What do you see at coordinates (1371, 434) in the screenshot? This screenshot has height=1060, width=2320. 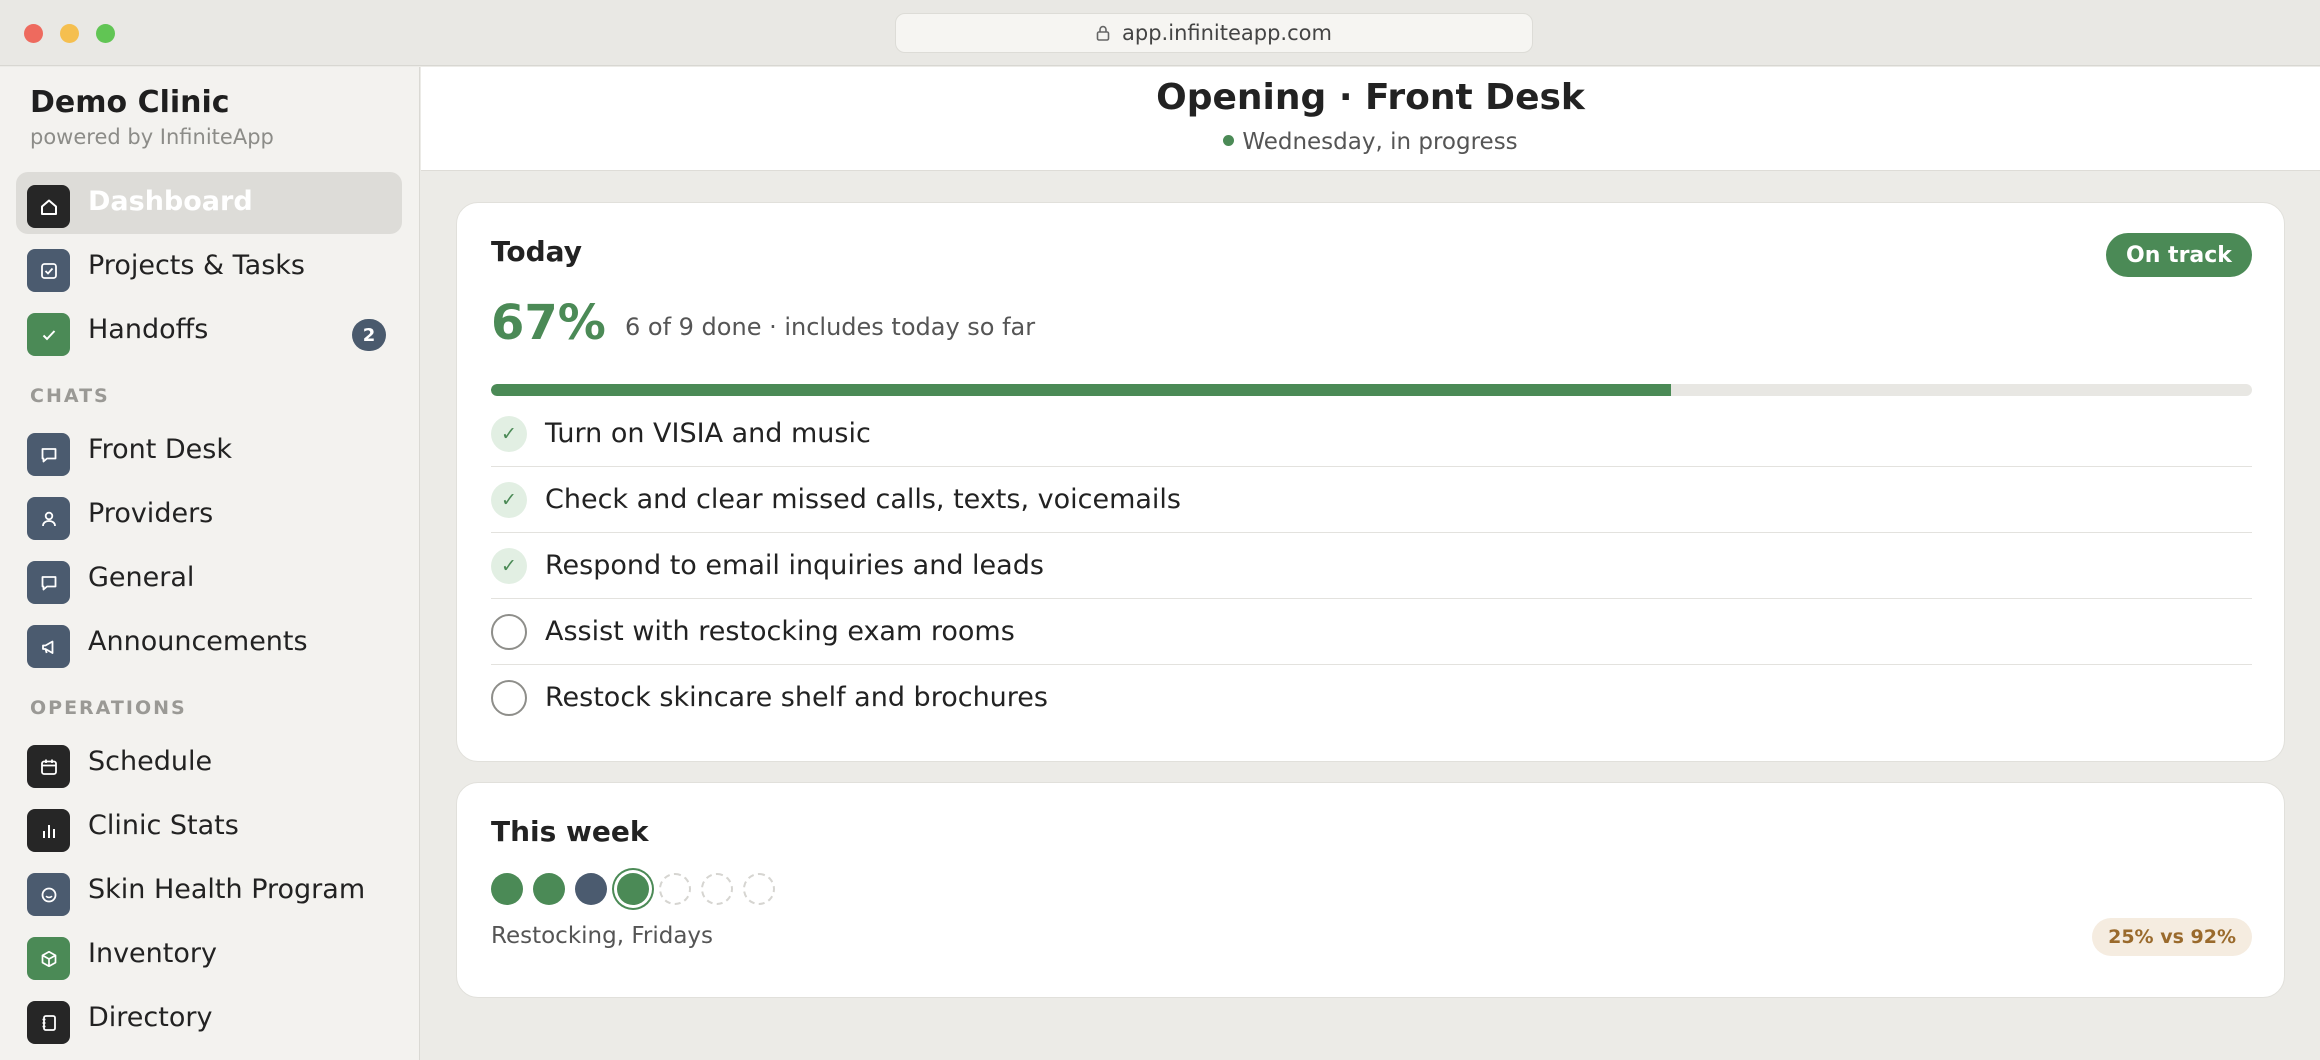 I see `task-row: ✓ Turn on VISIA and music` at bounding box center [1371, 434].